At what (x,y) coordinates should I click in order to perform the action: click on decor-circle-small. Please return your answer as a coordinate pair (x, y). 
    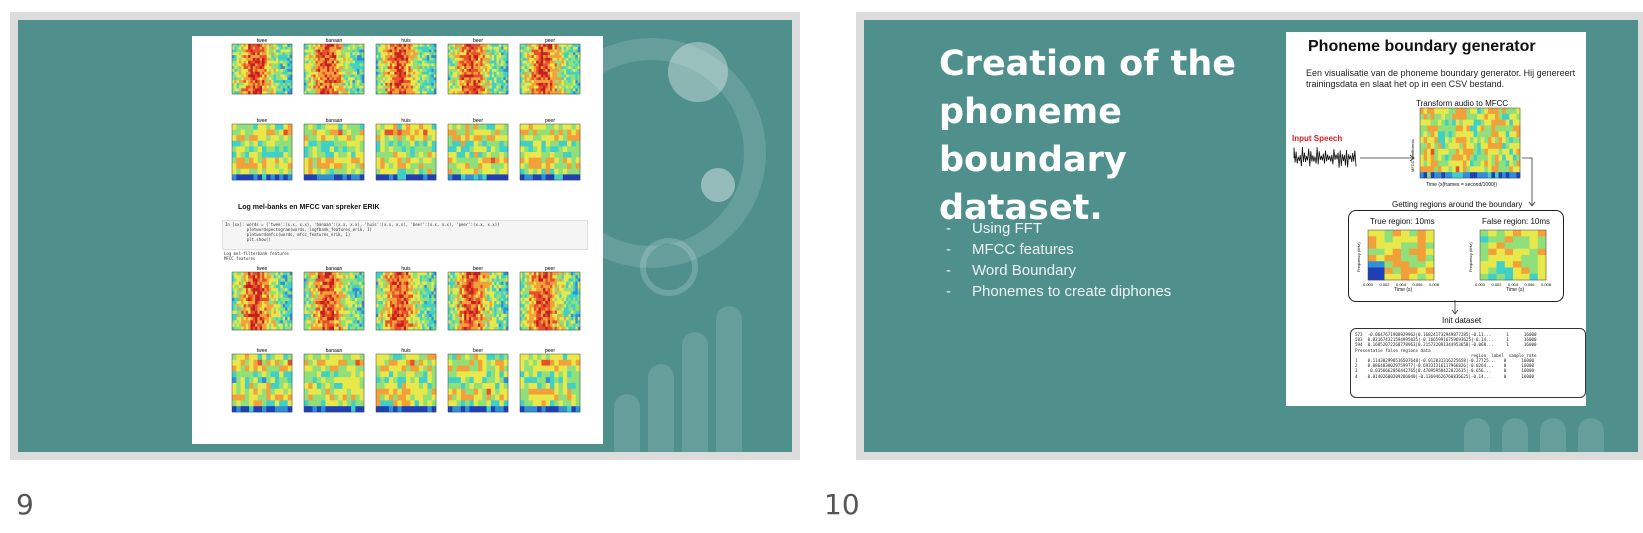
    Looking at the image, I should click on (669, 267).